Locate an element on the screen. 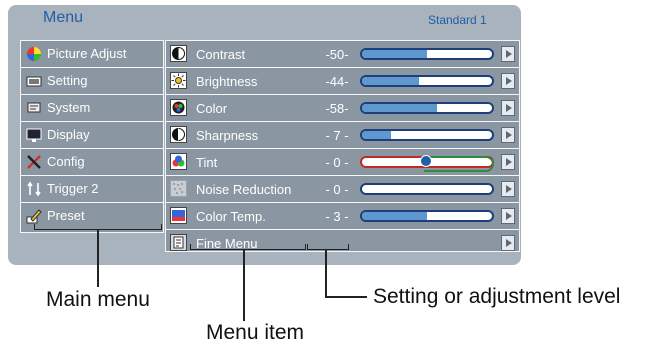 This screenshot has height=352, width=663. main-item-label: Display is located at coordinates (68, 134).